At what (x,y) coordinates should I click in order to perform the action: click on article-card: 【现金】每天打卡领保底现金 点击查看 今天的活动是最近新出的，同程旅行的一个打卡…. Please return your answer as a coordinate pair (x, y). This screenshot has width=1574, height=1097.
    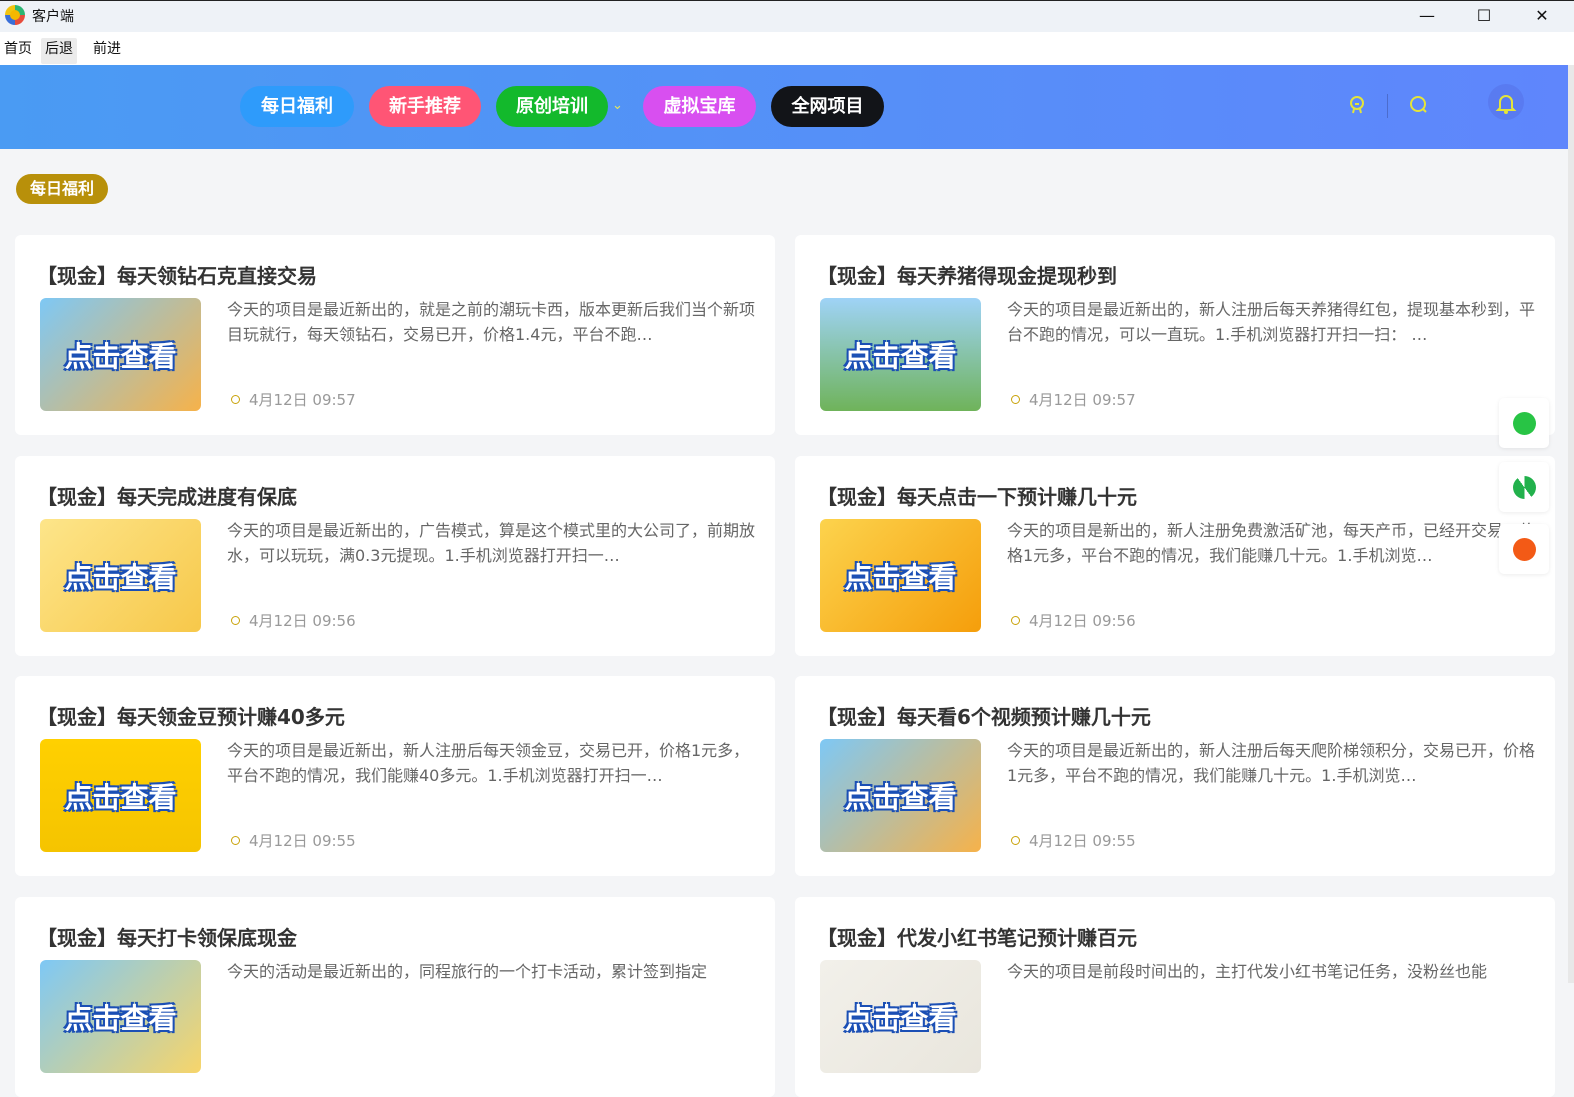
    Looking at the image, I should click on (395, 997).